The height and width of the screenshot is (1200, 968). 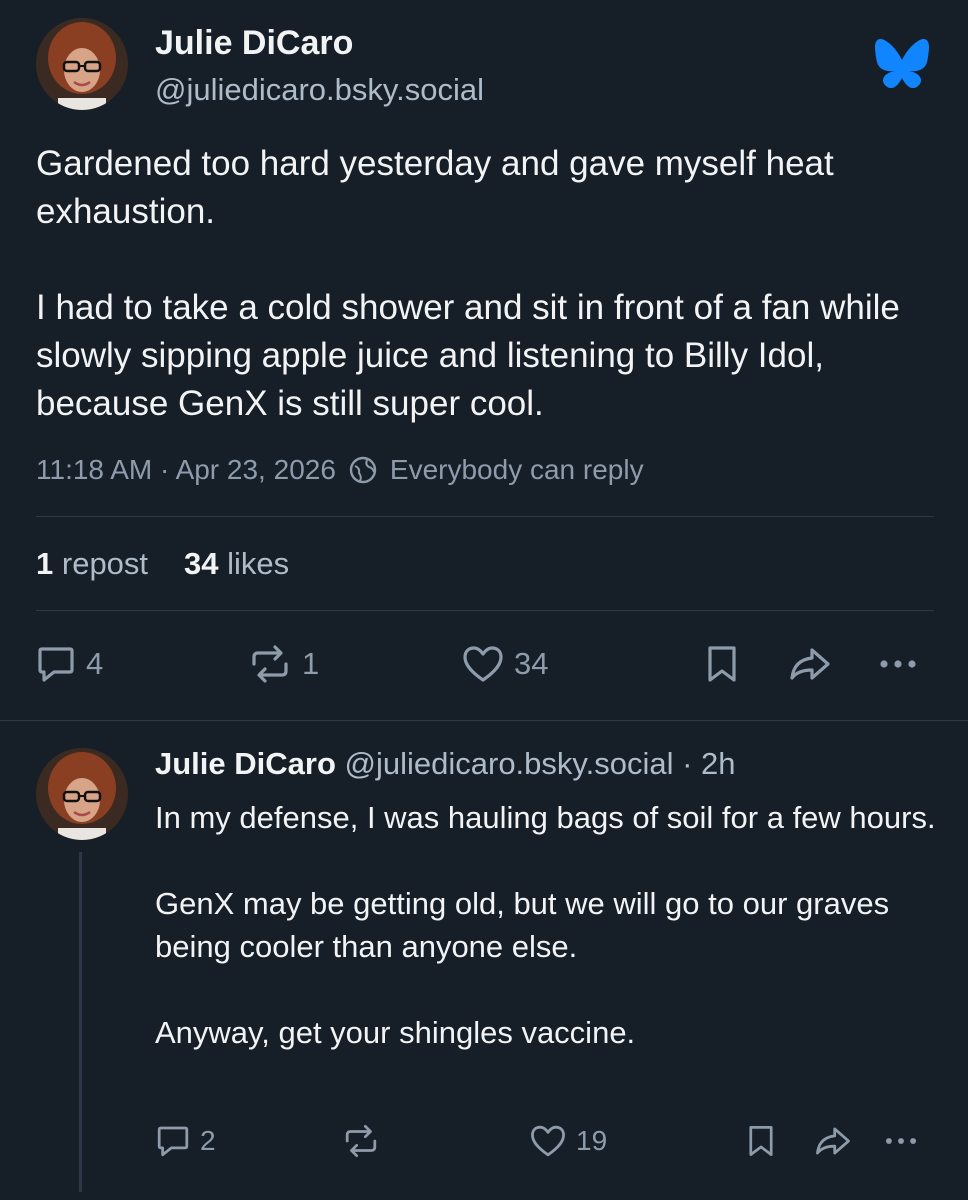 What do you see at coordinates (311, 663) in the screenshot?
I see `repost-count: 1` at bounding box center [311, 663].